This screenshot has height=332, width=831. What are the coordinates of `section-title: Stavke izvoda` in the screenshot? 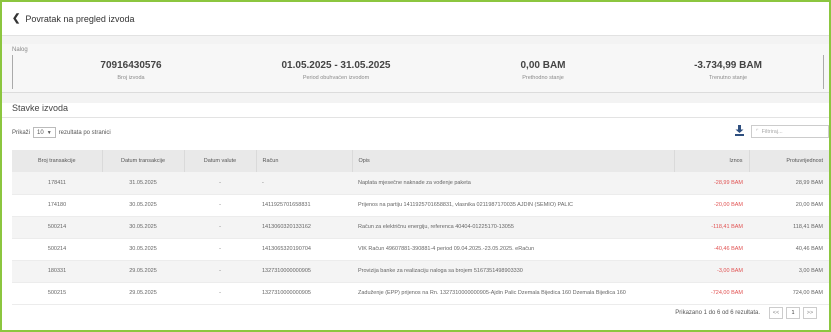 It's located at (40, 108).